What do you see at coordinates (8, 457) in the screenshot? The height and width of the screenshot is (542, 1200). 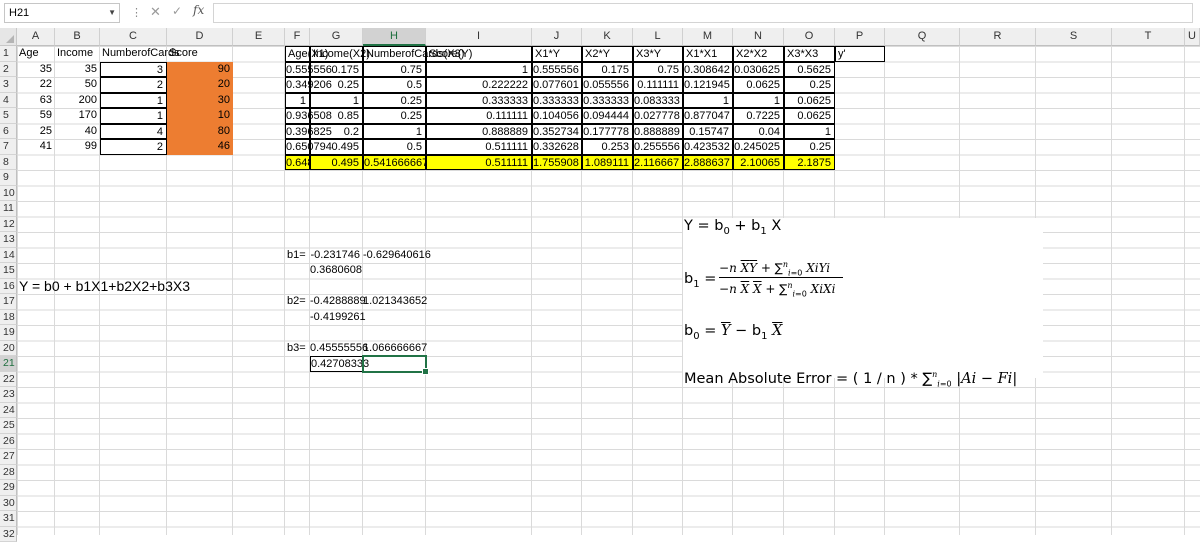 I see `row-header-27: 27` at bounding box center [8, 457].